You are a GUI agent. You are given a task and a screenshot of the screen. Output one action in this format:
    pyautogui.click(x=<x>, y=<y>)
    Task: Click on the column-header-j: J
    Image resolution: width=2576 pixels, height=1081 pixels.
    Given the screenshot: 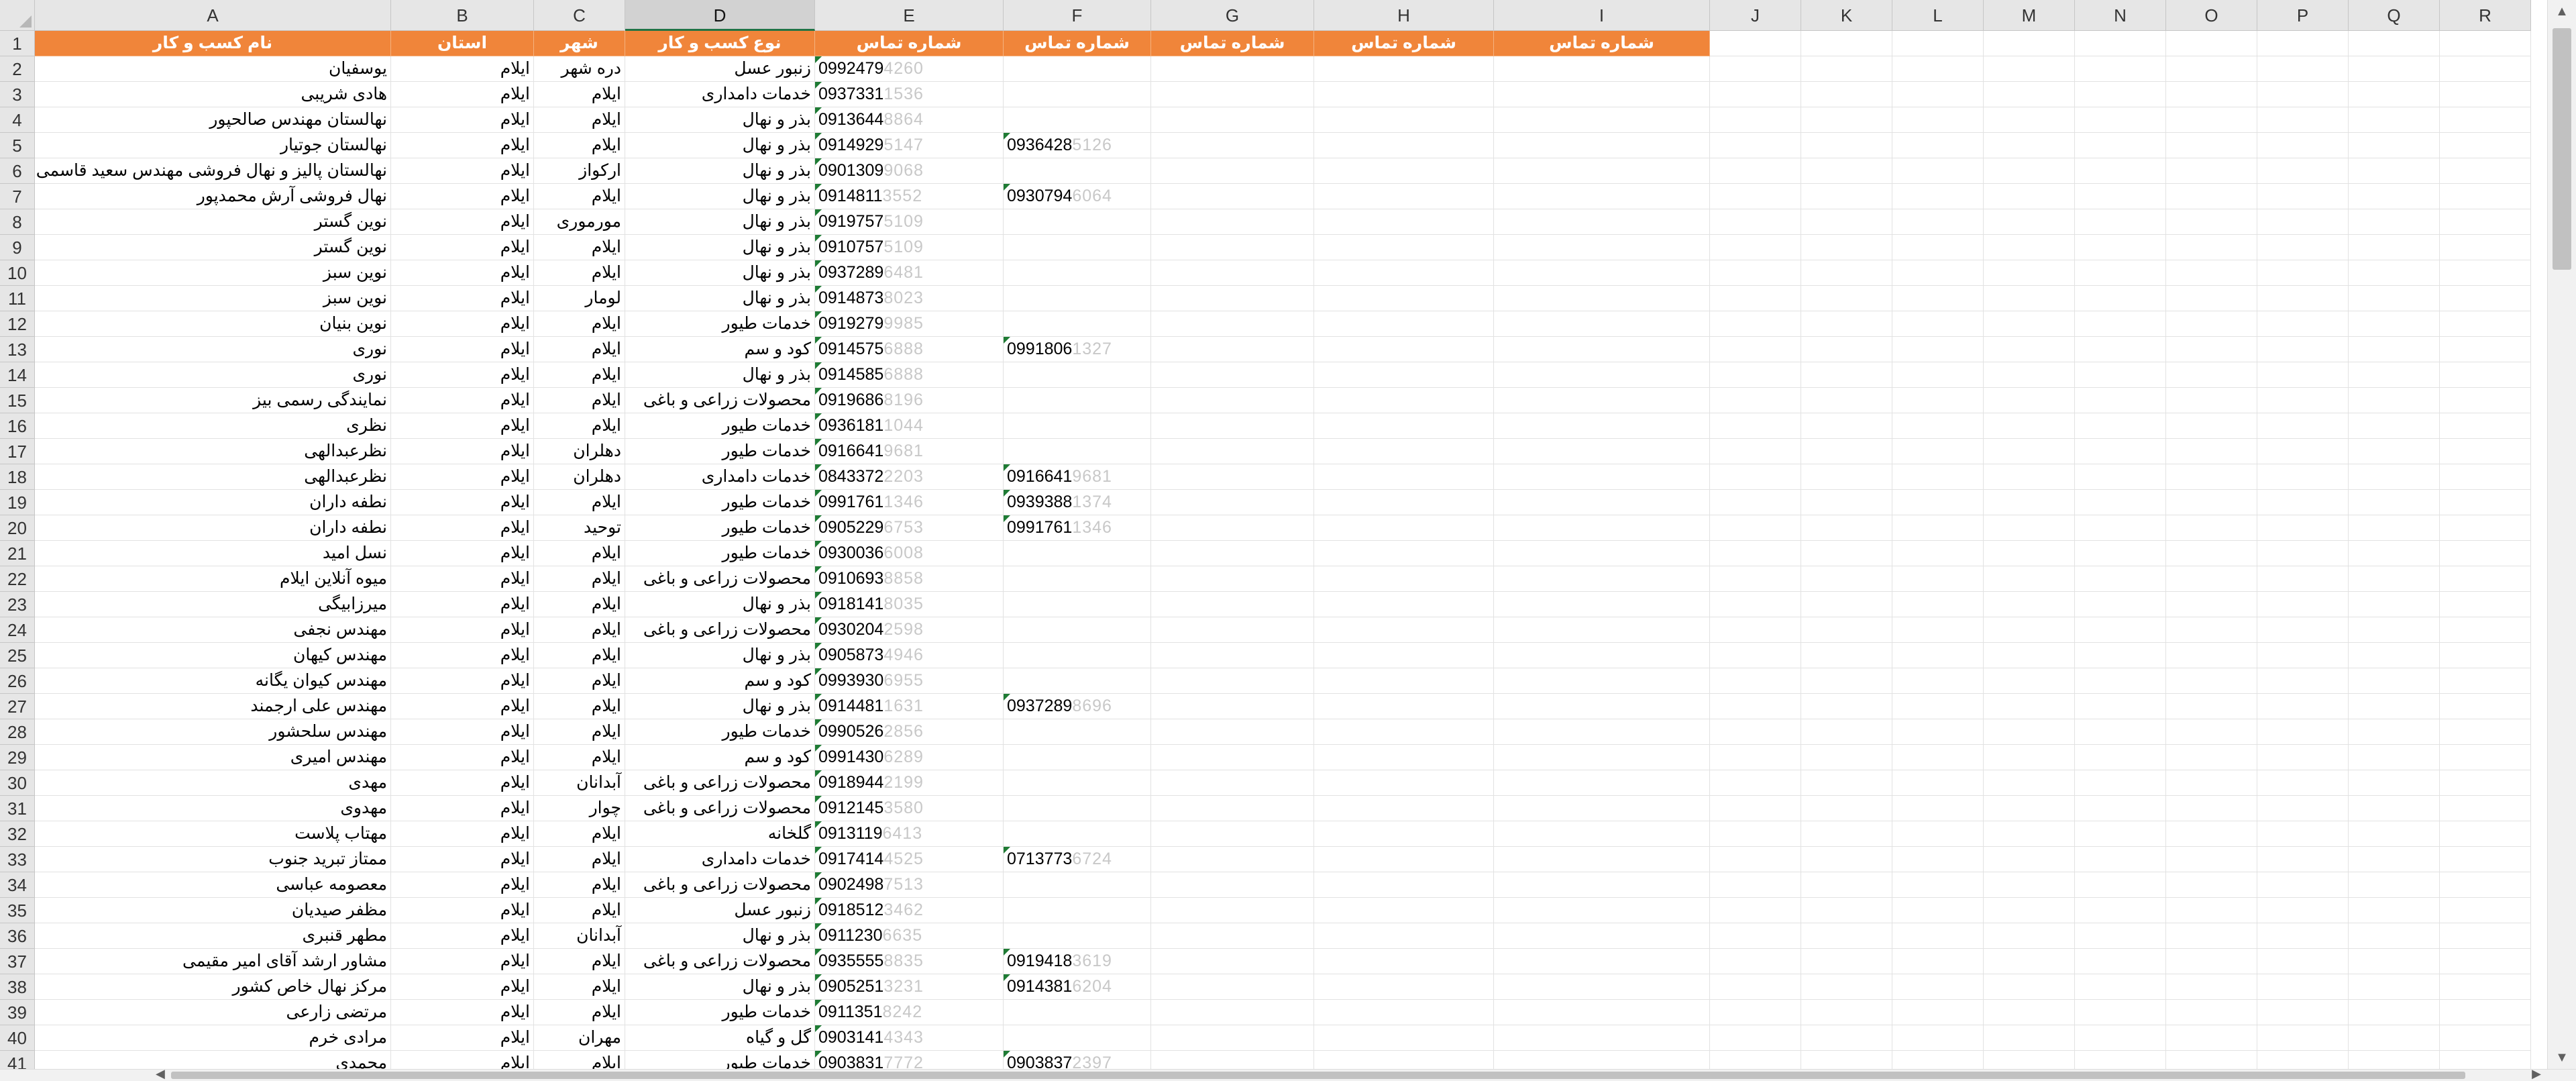 What is the action you would take?
    pyautogui.click(x=1755, y=16)
    